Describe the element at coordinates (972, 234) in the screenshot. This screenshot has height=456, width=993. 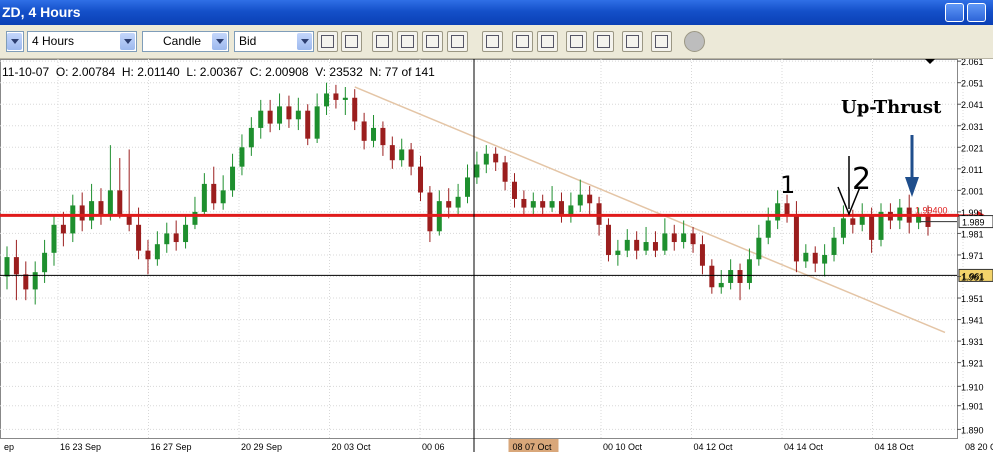
I see `y-tick-label: 1.981` at that location.